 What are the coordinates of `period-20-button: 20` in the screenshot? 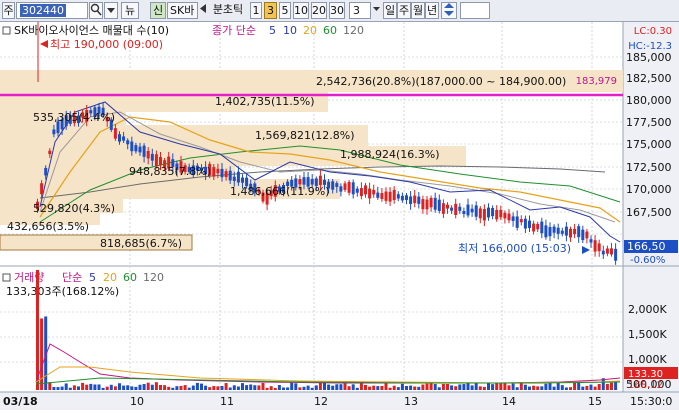 It's located at (319, 10).